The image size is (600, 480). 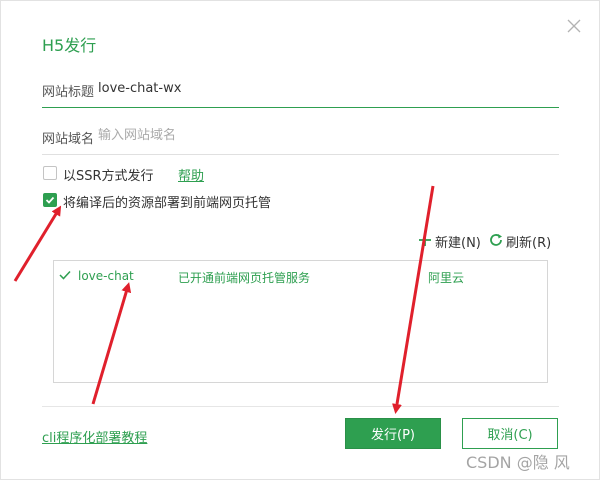 I want to click on selected-check-icon, so click(x=65, y=275).